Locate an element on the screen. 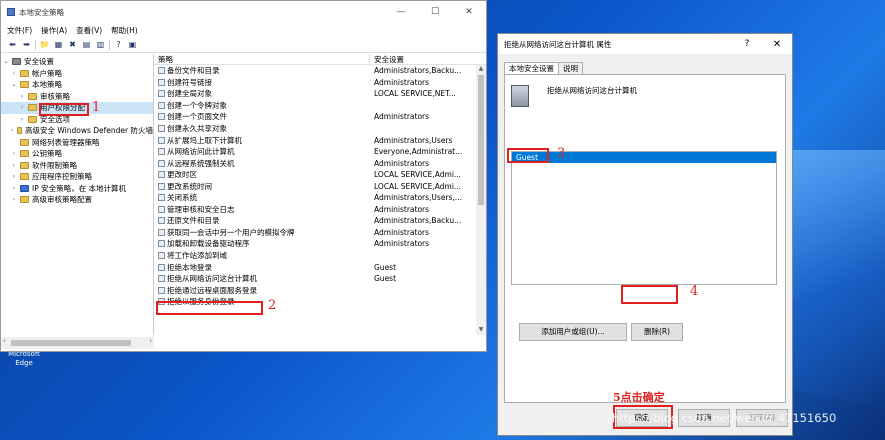  list-vscrollbar: ▲ ▼ is located at coordinates (481, 200).